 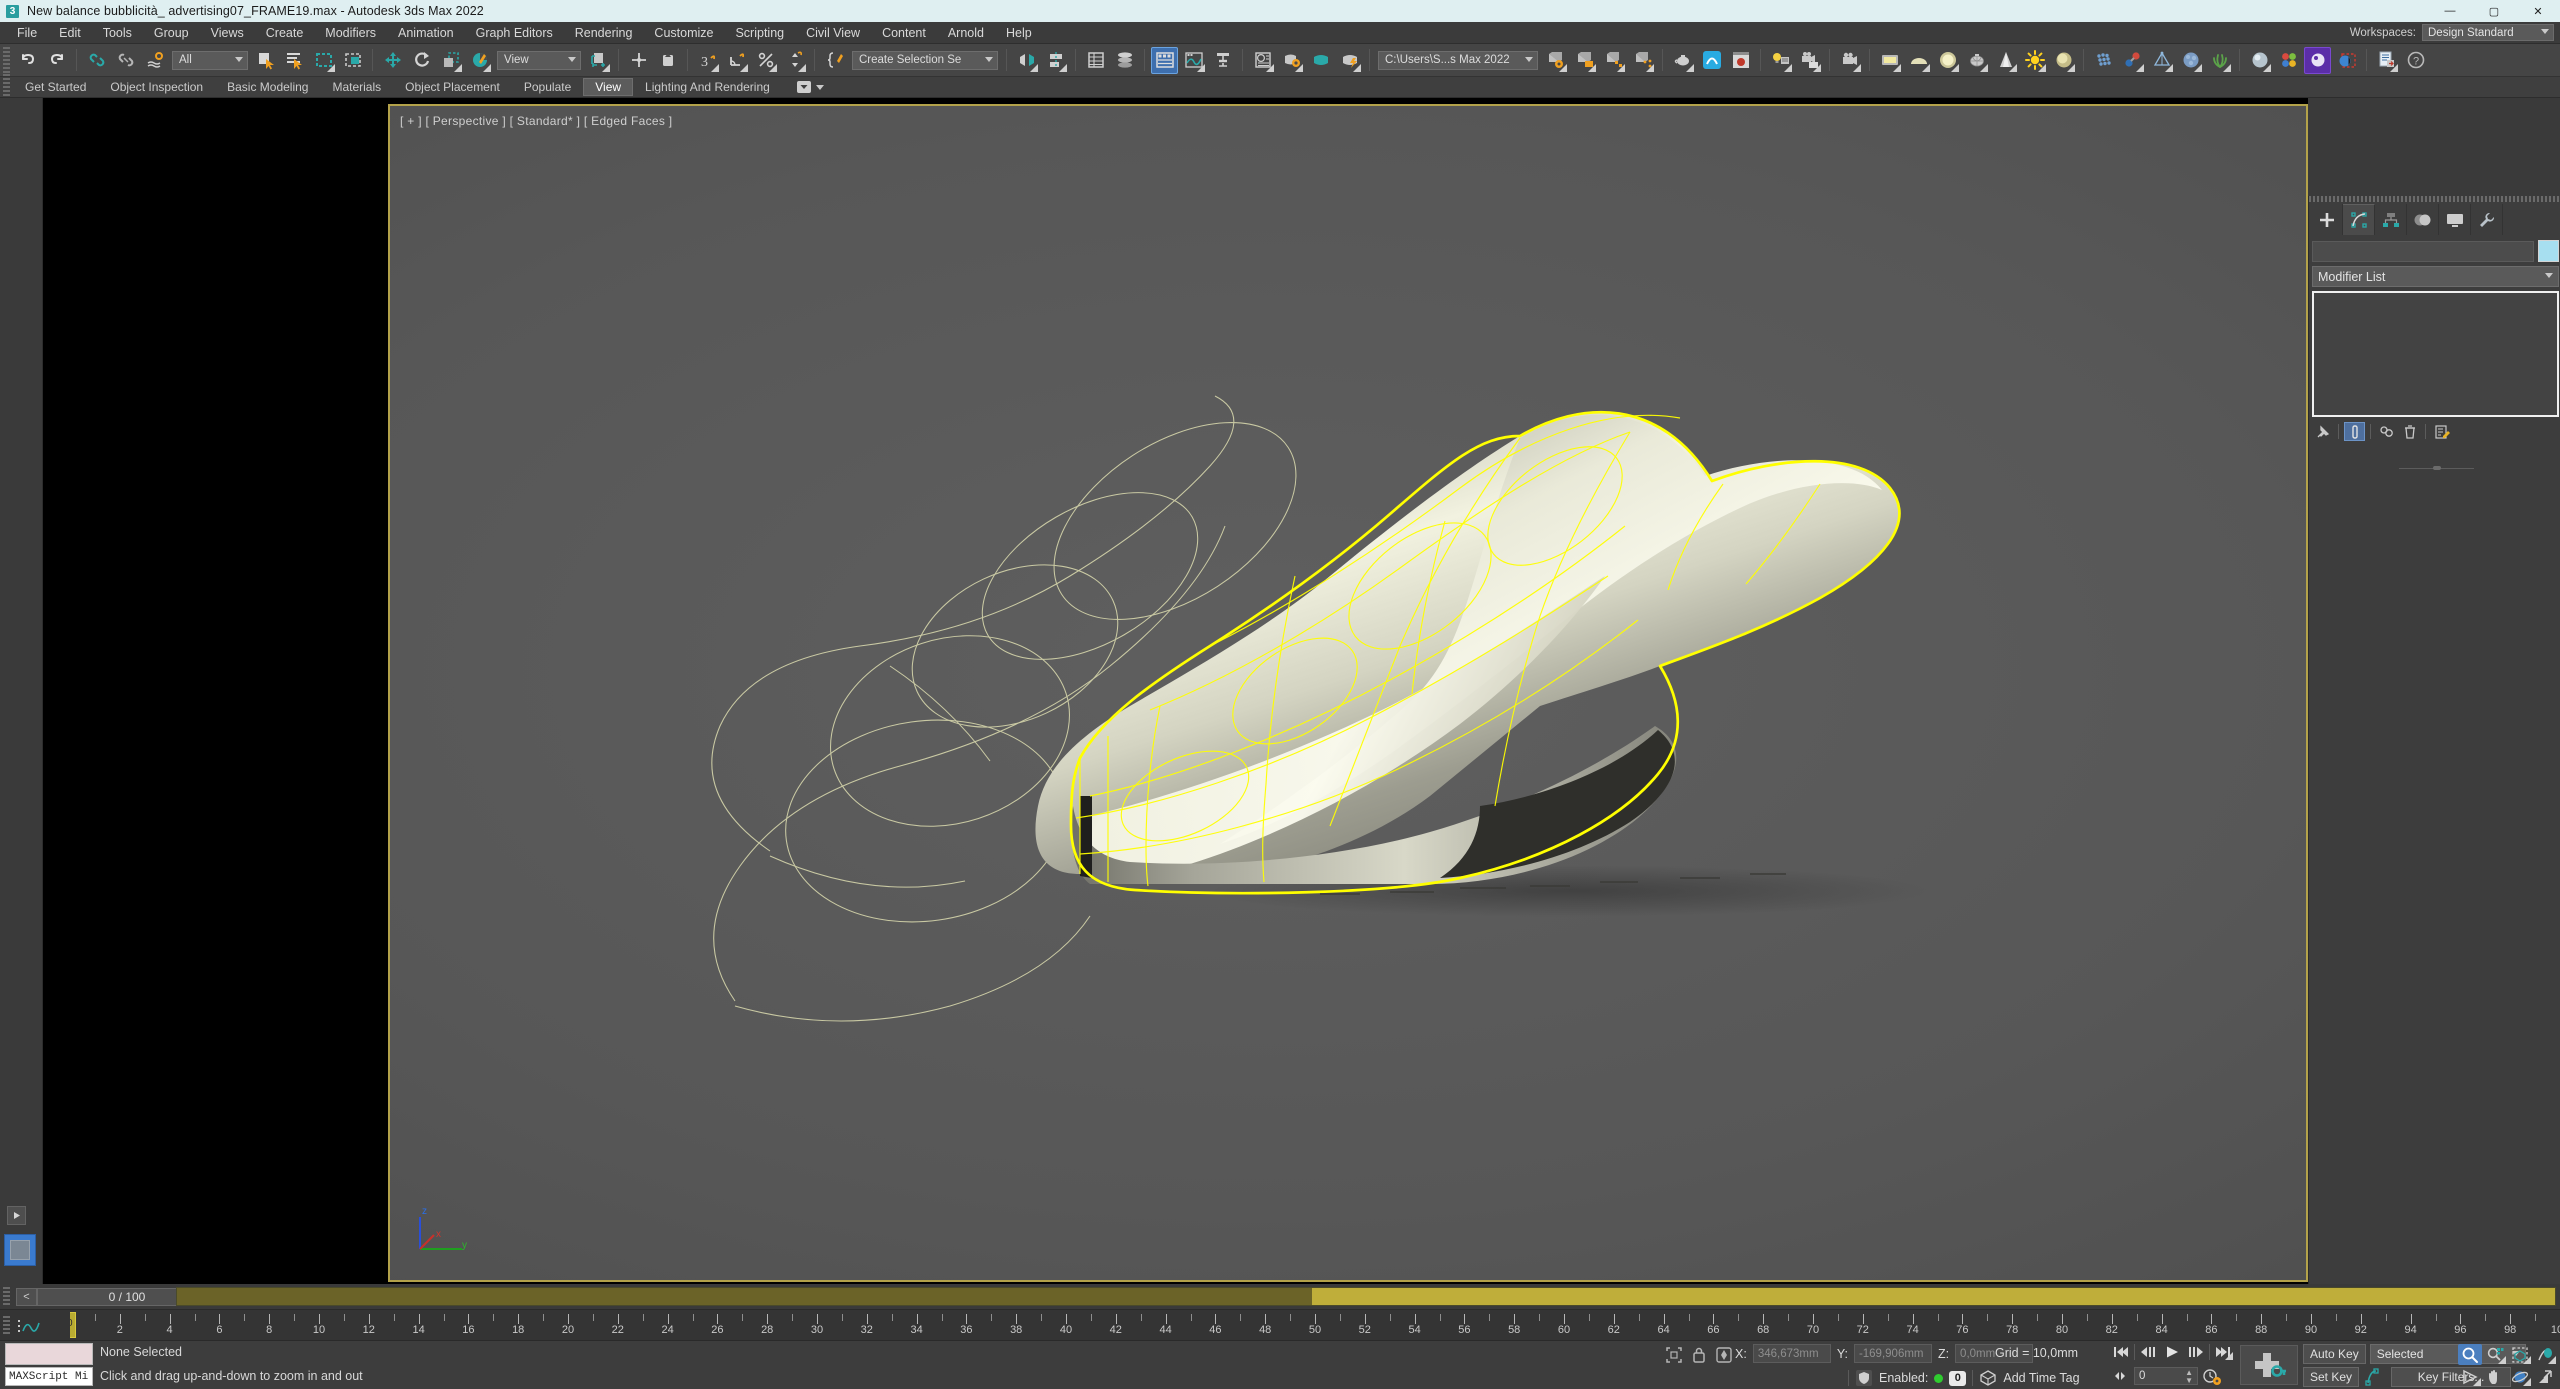 What do you see at coordinates (2545, 1376) in the screenshot?
I see `maximize-viewport-icon` at bounding box center [2545, 1376].